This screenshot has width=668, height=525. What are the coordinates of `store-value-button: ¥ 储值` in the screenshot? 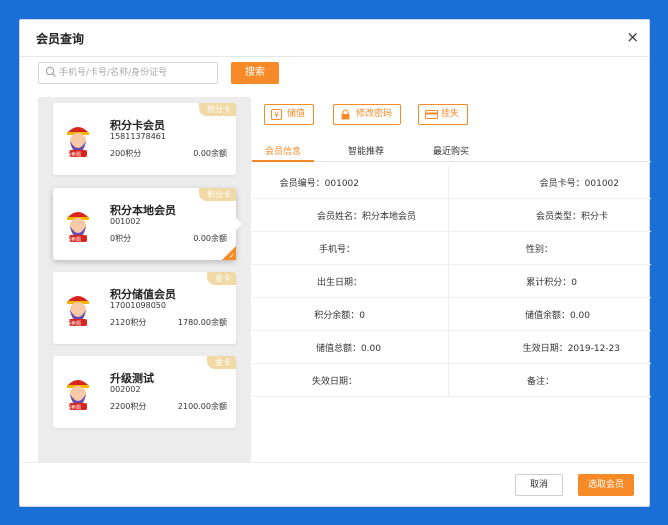 It's located at (289, 114).